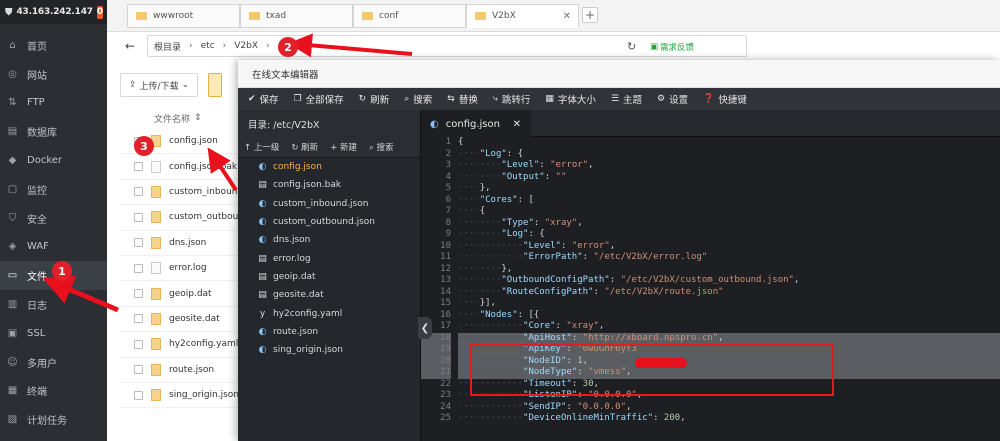 The image size is (1000, 441). I want to click on nav-item-3: ▤ 数据库, so click(53, 131).